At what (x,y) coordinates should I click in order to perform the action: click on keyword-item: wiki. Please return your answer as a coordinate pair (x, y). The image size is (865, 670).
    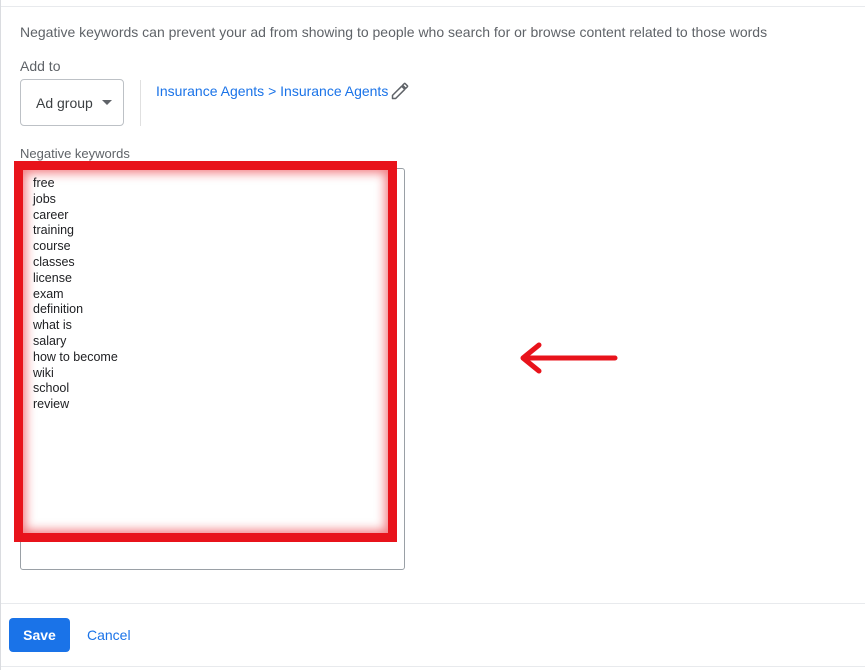
    Looking at the image, I should click on (43, 372).